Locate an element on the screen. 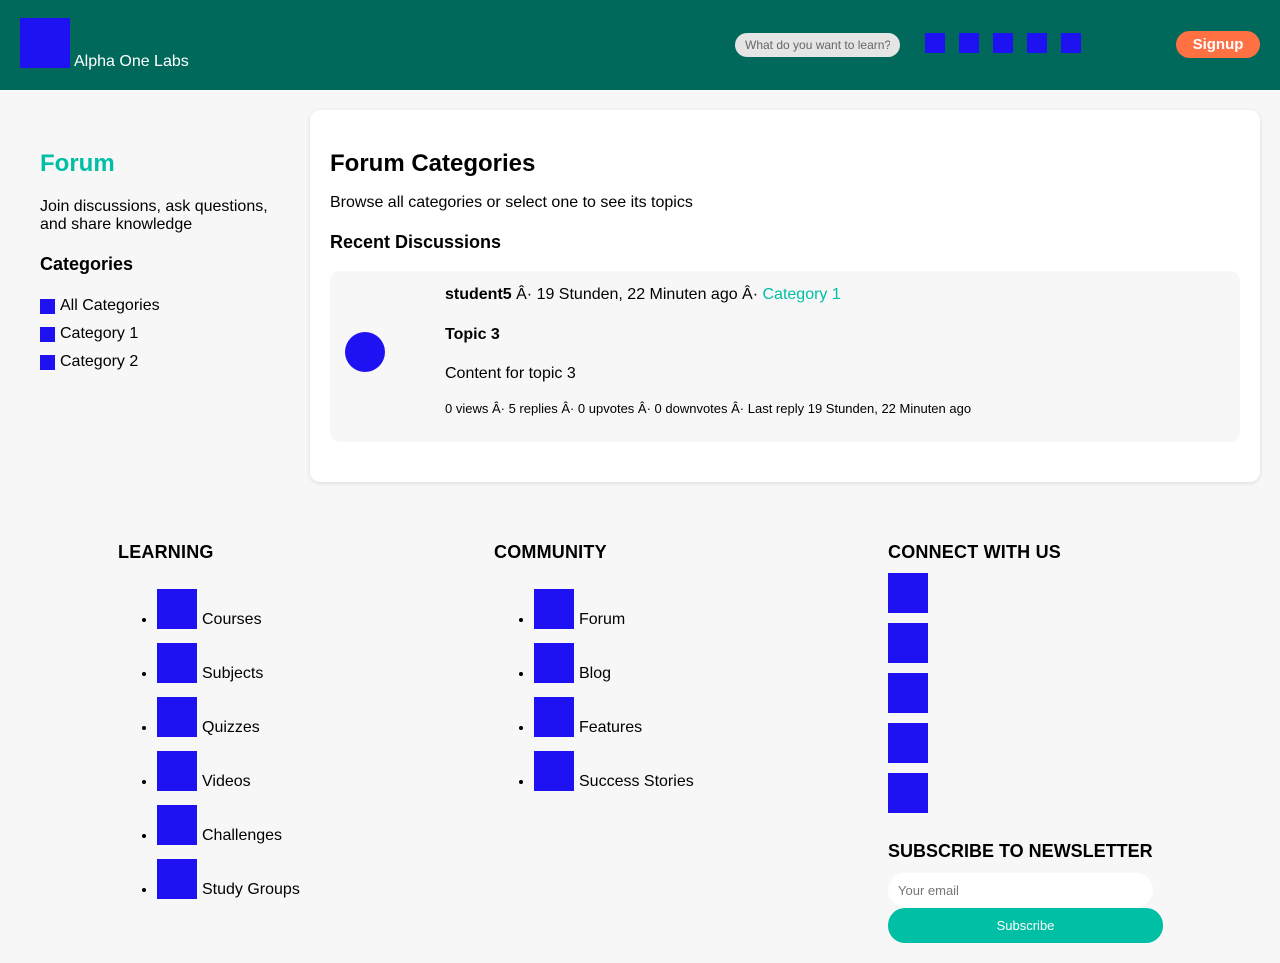 The image size is (1280, 963). footer-link-study-groups: Study Groups is located at coordinates (228, 886).